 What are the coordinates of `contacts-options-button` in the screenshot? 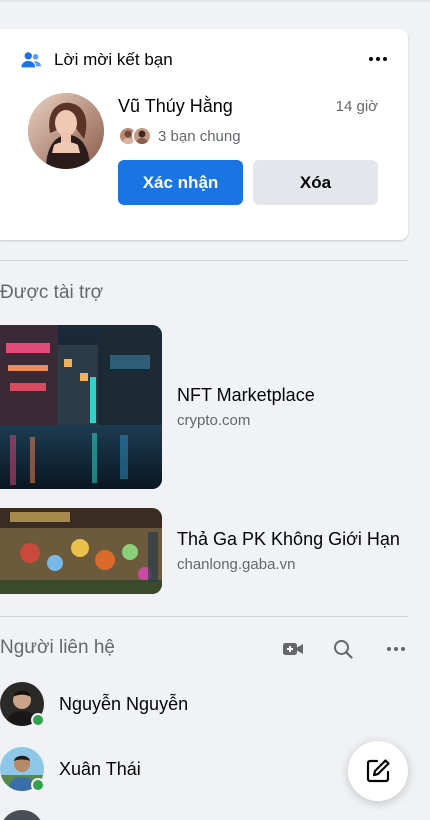 It's located at (396, 649).